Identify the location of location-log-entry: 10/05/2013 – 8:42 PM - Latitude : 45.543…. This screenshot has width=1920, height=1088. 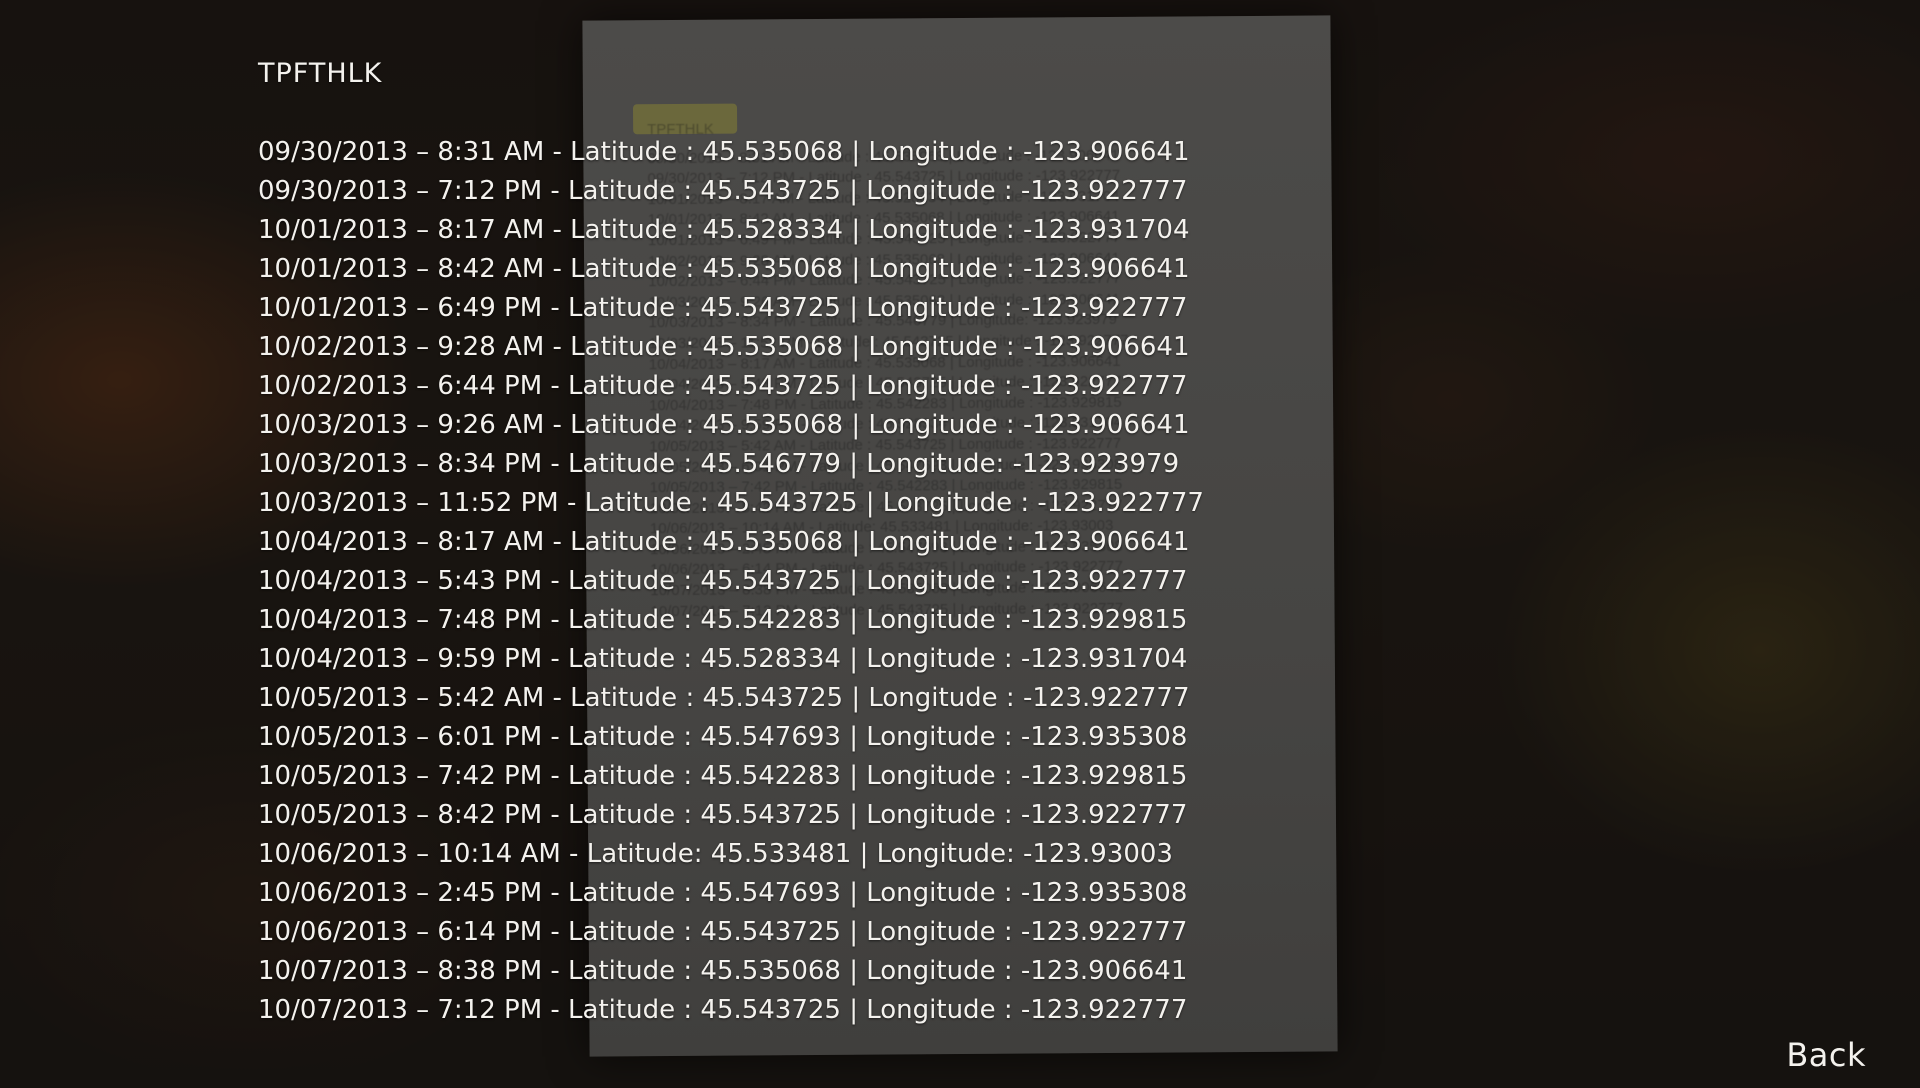
(723, 815).